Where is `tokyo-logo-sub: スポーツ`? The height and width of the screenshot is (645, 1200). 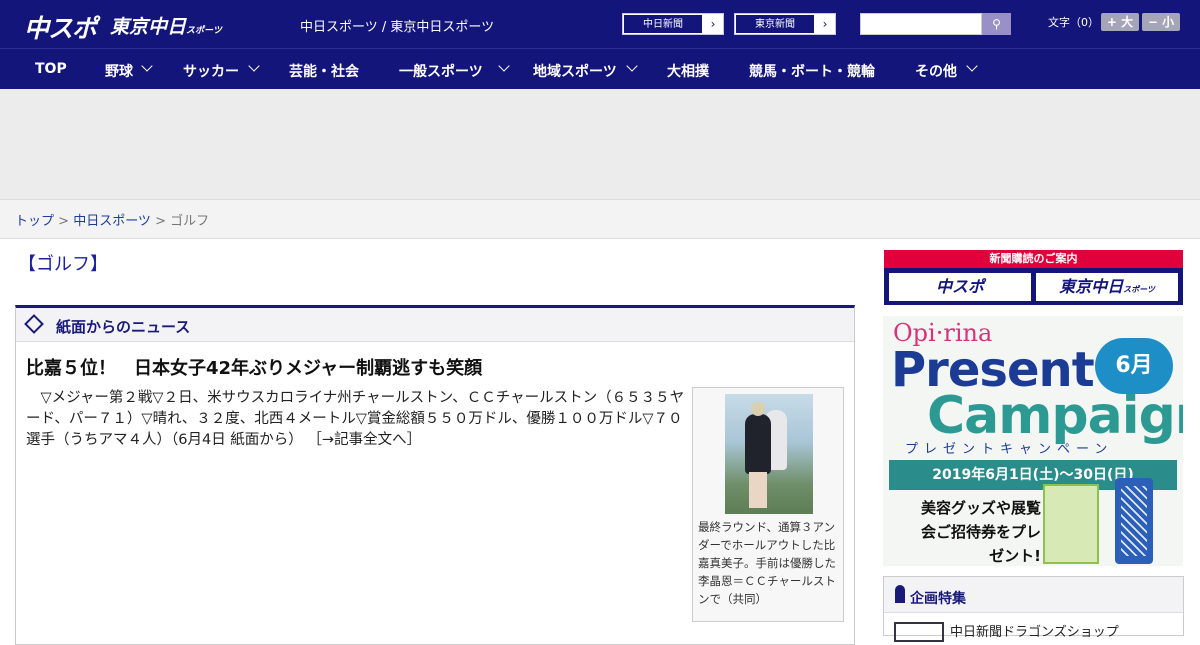 tokyo-logo-sub: スポーツ is located at coordinates (204, 31).